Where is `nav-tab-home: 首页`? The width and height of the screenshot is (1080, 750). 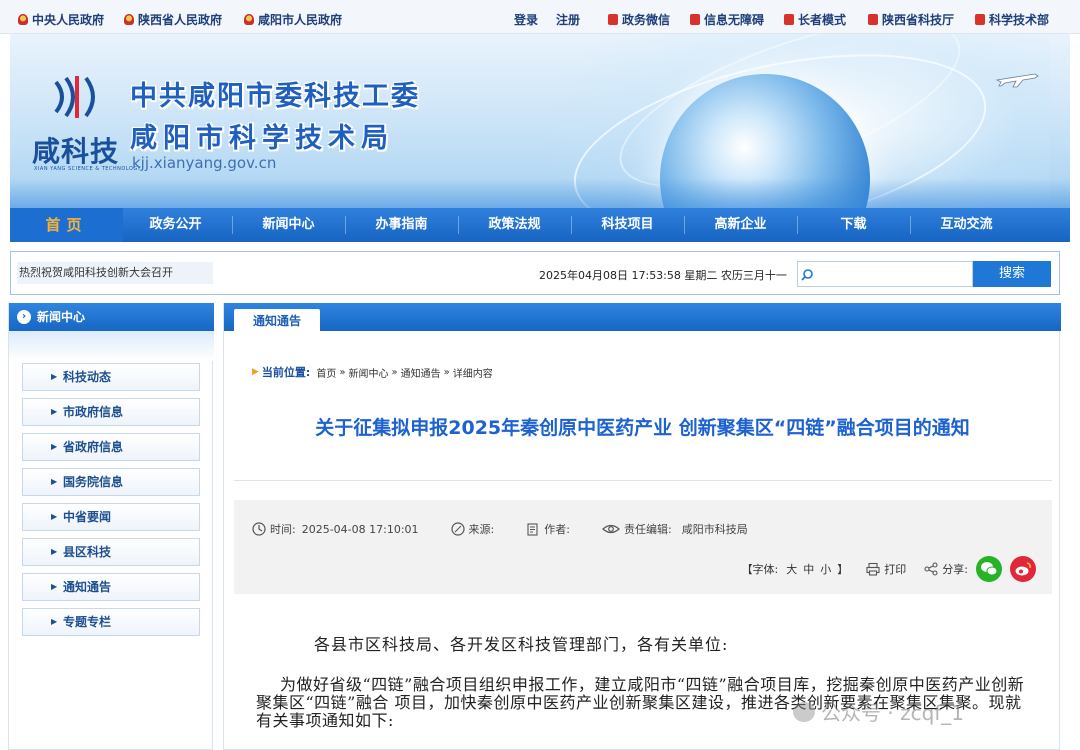 nav-tab-home: 首页 is located at coordinates (66, 225).